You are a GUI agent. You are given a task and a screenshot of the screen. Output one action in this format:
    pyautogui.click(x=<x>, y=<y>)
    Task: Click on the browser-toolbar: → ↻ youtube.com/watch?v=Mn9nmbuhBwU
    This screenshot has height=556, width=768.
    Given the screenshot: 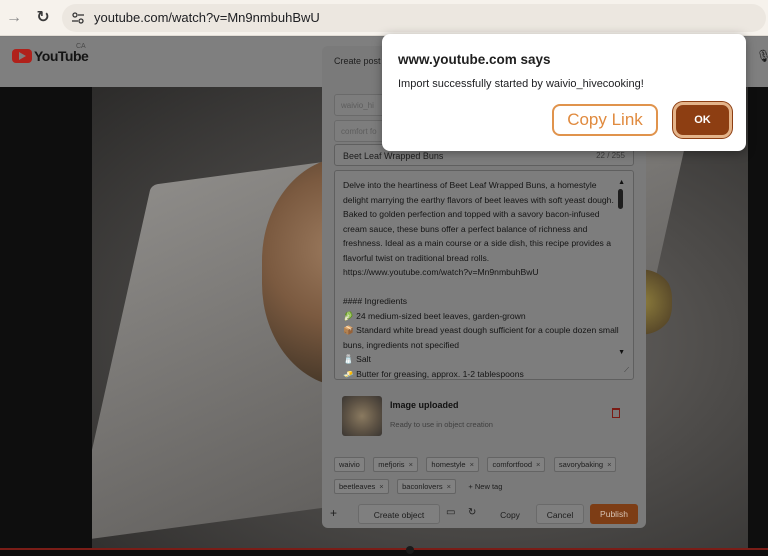 What is the action you would take?
    pyautogui.click(x=384, y=18)
    